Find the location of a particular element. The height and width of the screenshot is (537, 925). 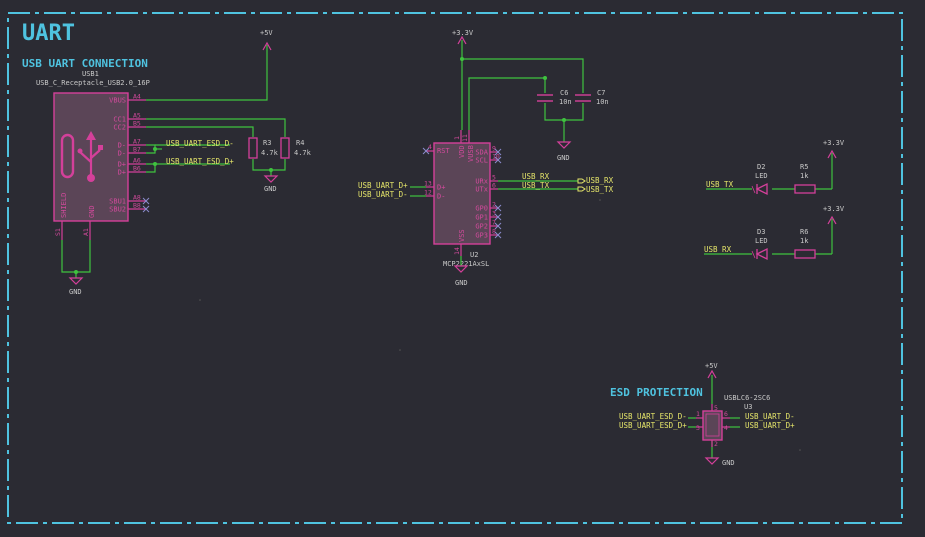

usb1-pin-a1-num: A1 is located at coordinates (86, 232).